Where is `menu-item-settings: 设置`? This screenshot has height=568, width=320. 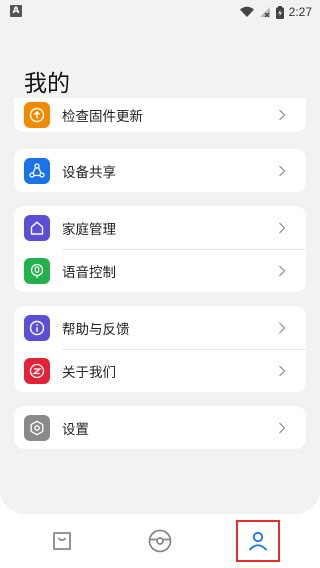 menu-item-settings: 设置 is located at coordinates (160, 427).